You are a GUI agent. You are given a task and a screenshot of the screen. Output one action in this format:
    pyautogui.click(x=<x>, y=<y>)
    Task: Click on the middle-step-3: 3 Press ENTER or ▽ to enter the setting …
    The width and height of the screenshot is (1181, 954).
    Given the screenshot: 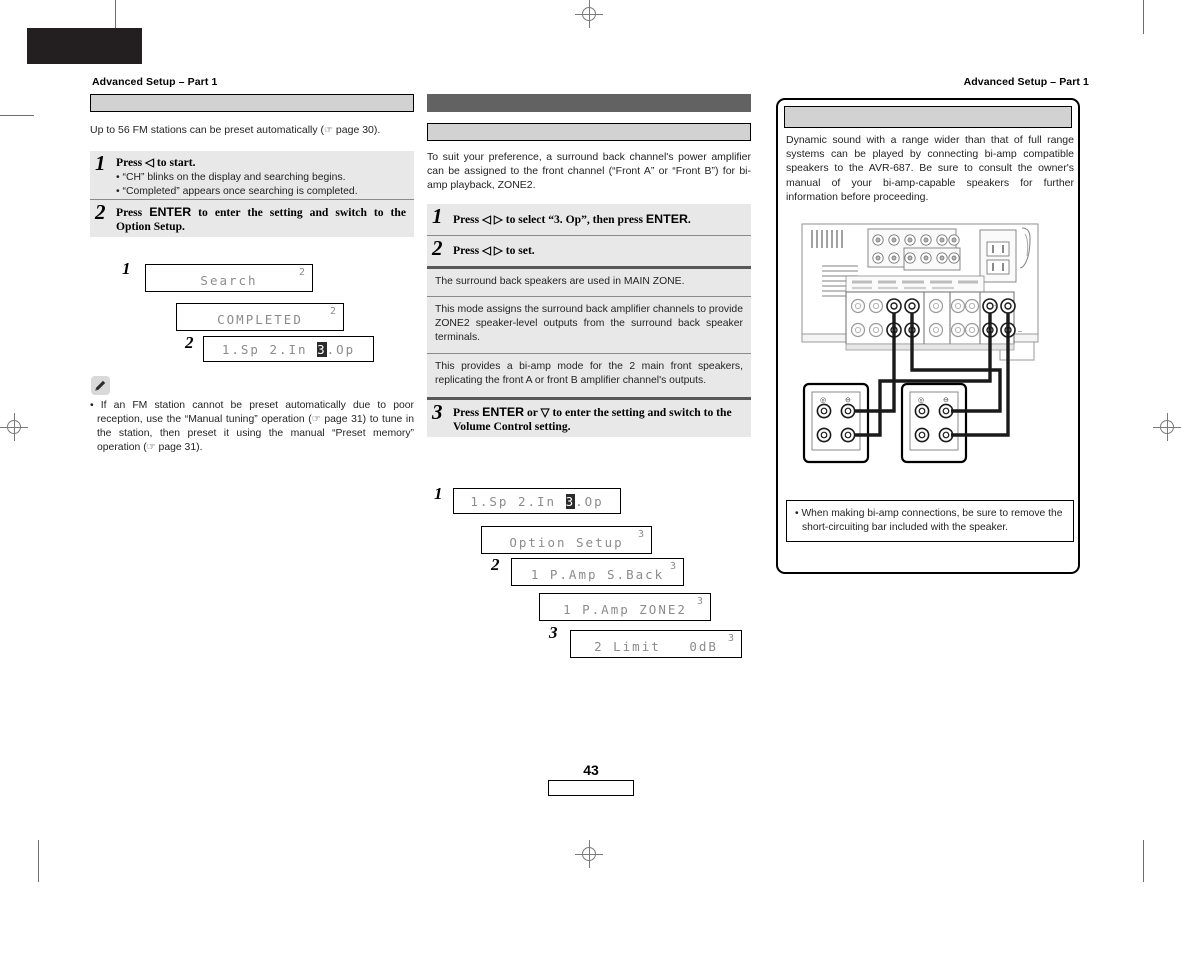 What is the action you would take?
    pyautogui.click(x=589, y=418)
    